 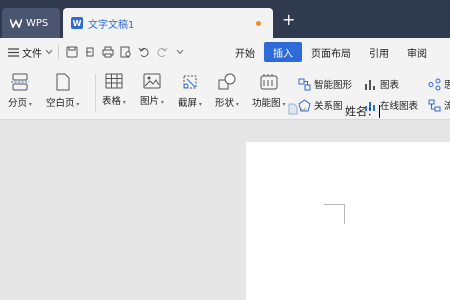 I want to click on print-button, so click(x=107, y=52).